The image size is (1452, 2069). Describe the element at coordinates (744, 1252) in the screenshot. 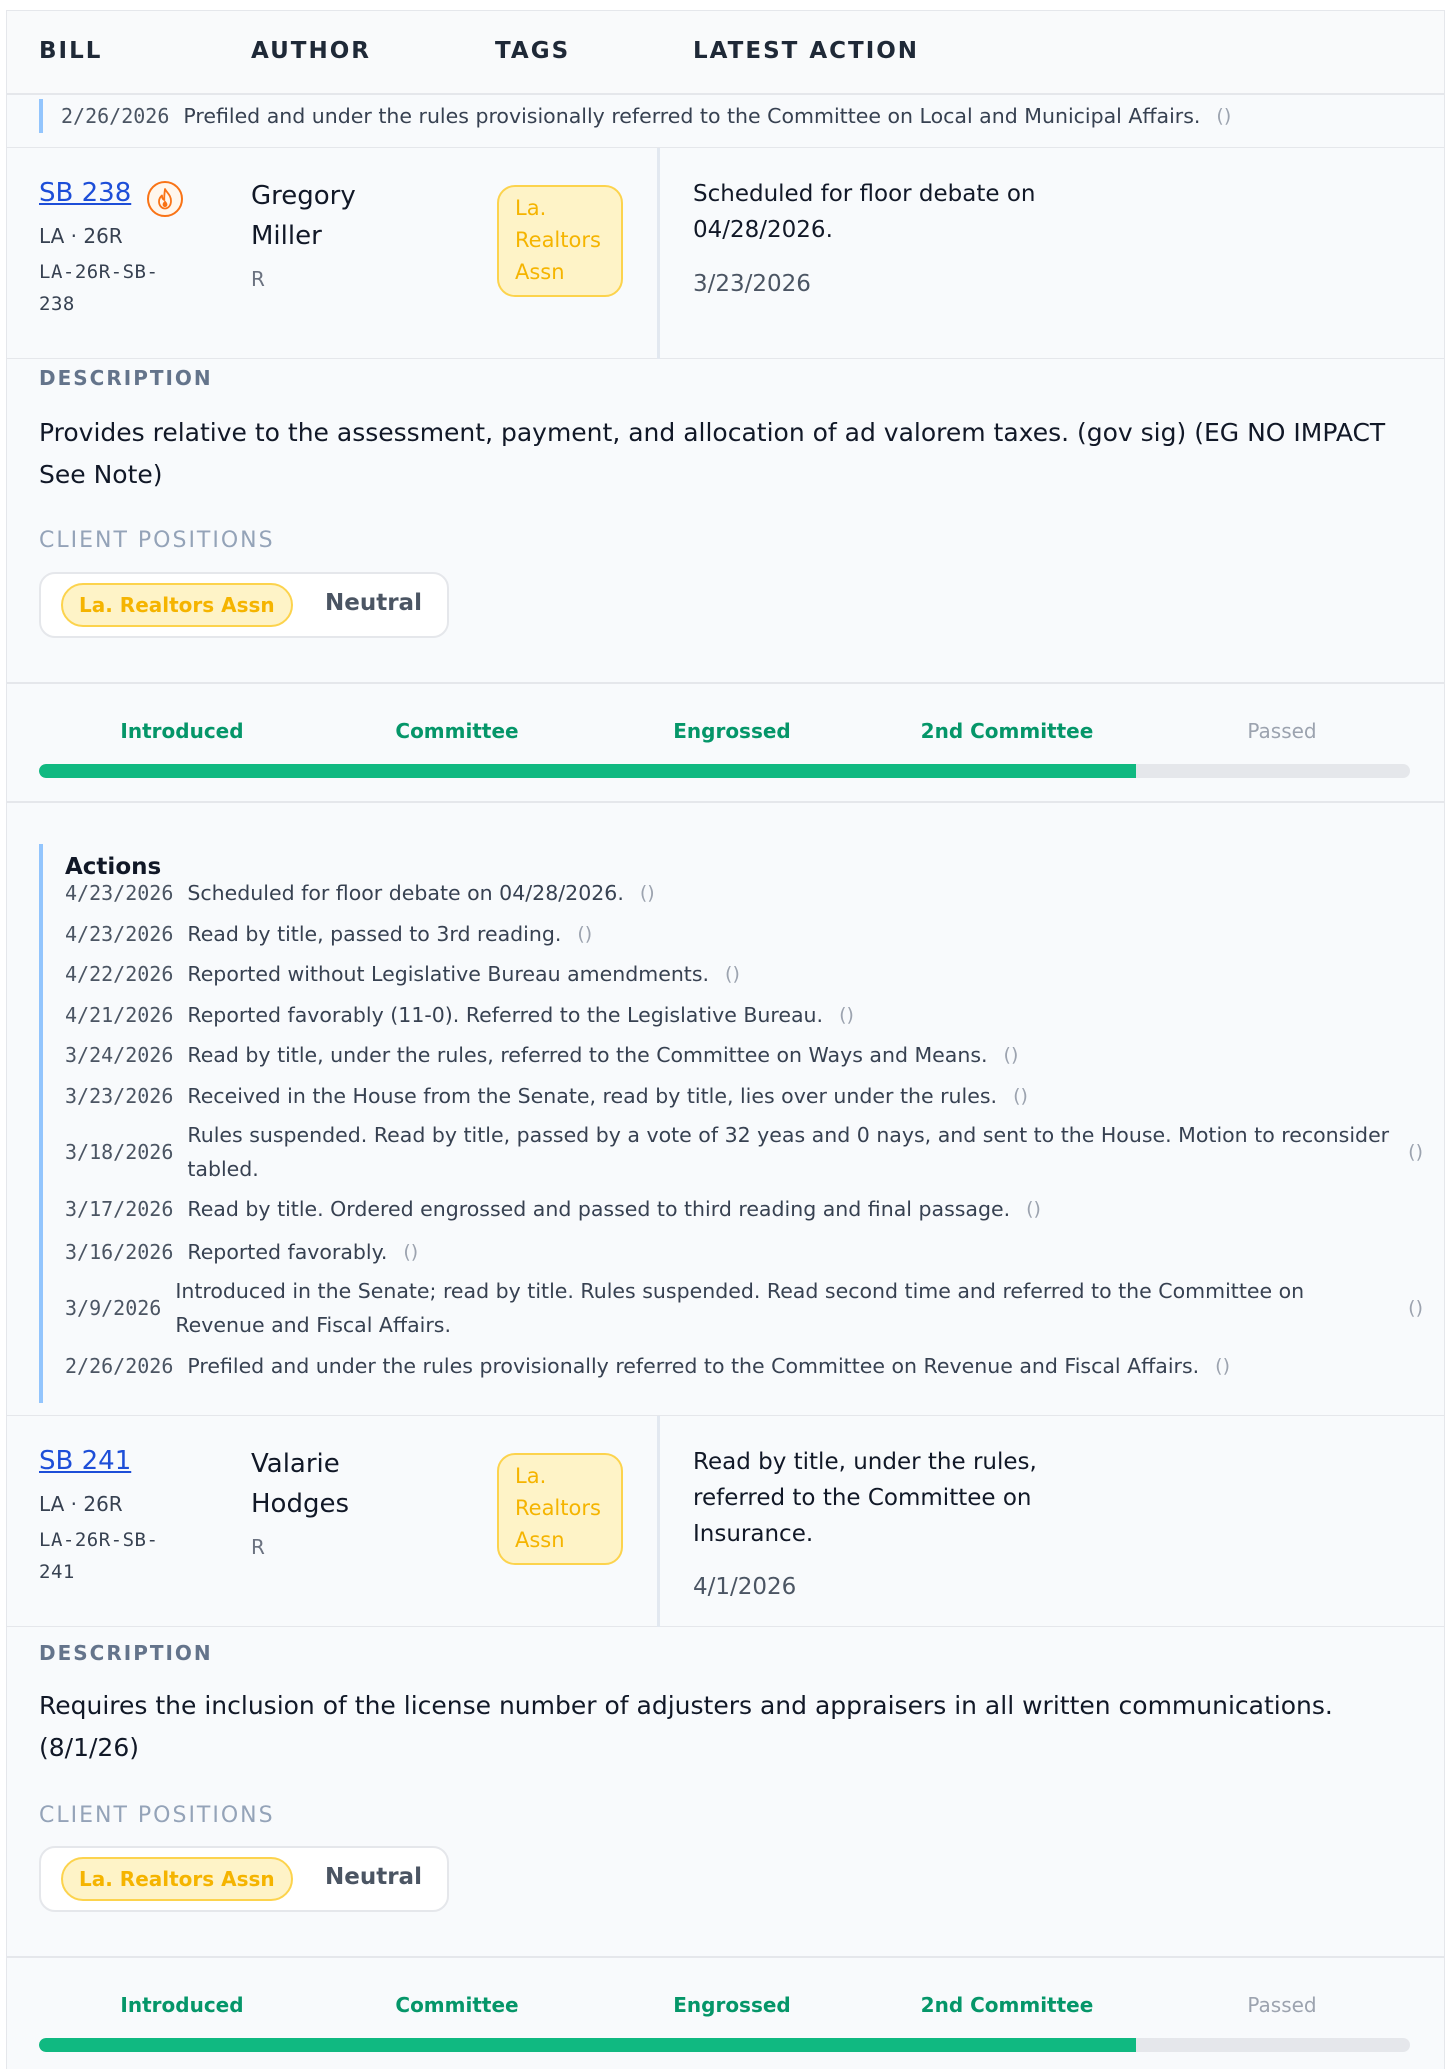

I see `action-item: 3/16/2026 Reported favorably. ()` at that location.